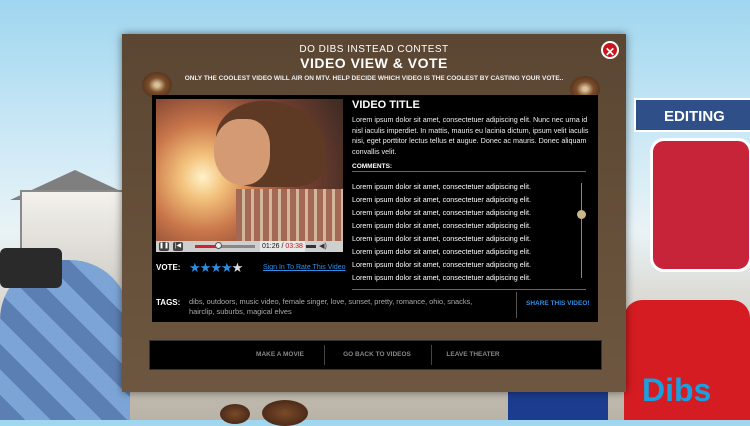 Image resolution: width=750 pixels, height=426 pixels. Describe the element at coordinates (164, 246) in the screenshot. I see `pause-icon: ❚❚` at that location.